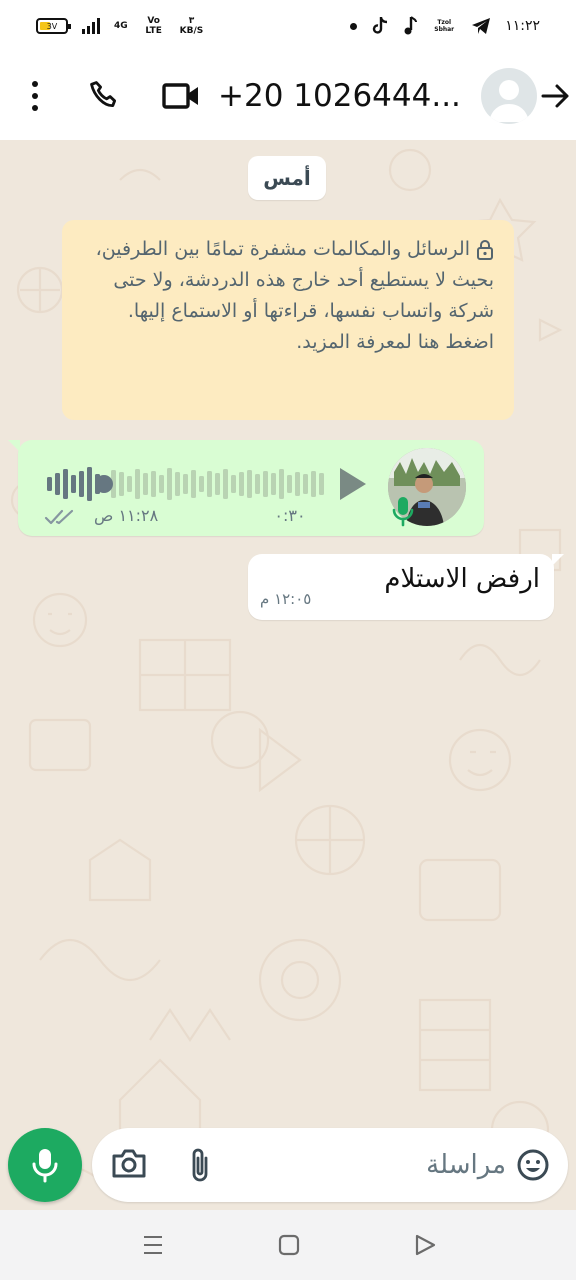 The image size is (576, 1280). What do you see at coordinates (380, 25) in the screenshot?
I see `tiktok-icon` at bounding box center [380, 25].